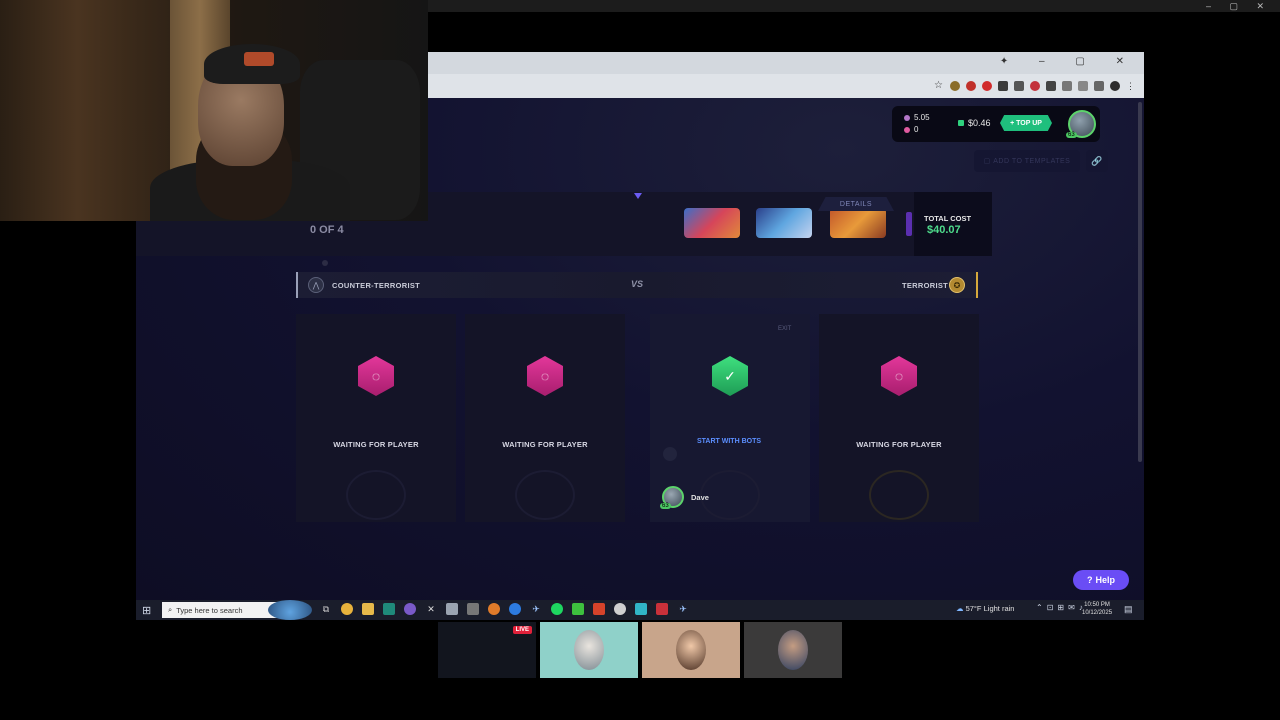 The width and height of the screenshot is (1280, 720). What do you see at coordinates (1061, 607) in the screenshot?
I see `system-tray-icons: ⌃⊡⊞✉♪` at bounding box center [1061, 607].